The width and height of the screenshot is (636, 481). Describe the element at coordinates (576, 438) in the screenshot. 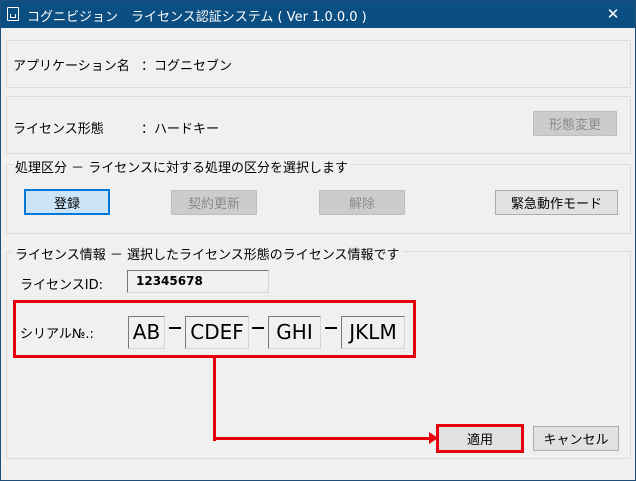

I see `cancel-button: キャンセル` at that location.